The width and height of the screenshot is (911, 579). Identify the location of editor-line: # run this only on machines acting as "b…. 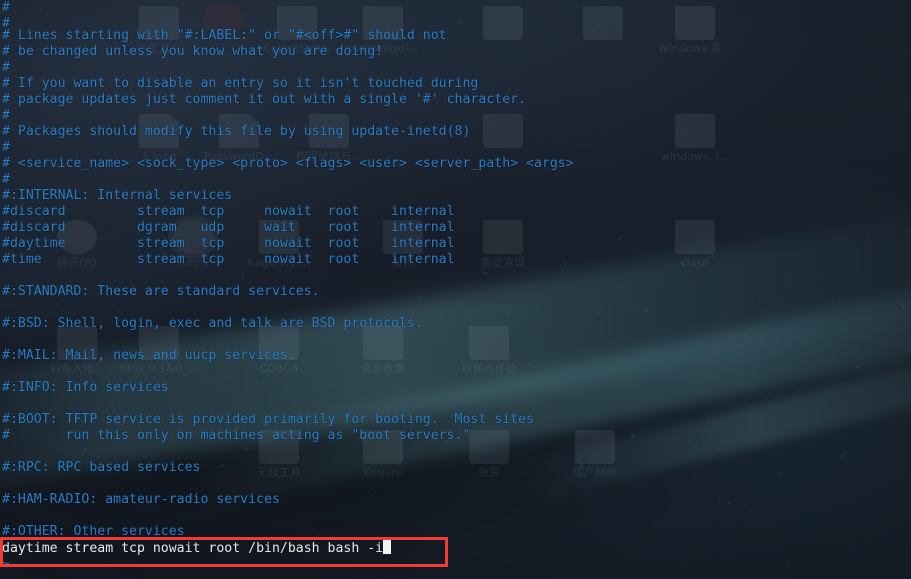
(236, 435).